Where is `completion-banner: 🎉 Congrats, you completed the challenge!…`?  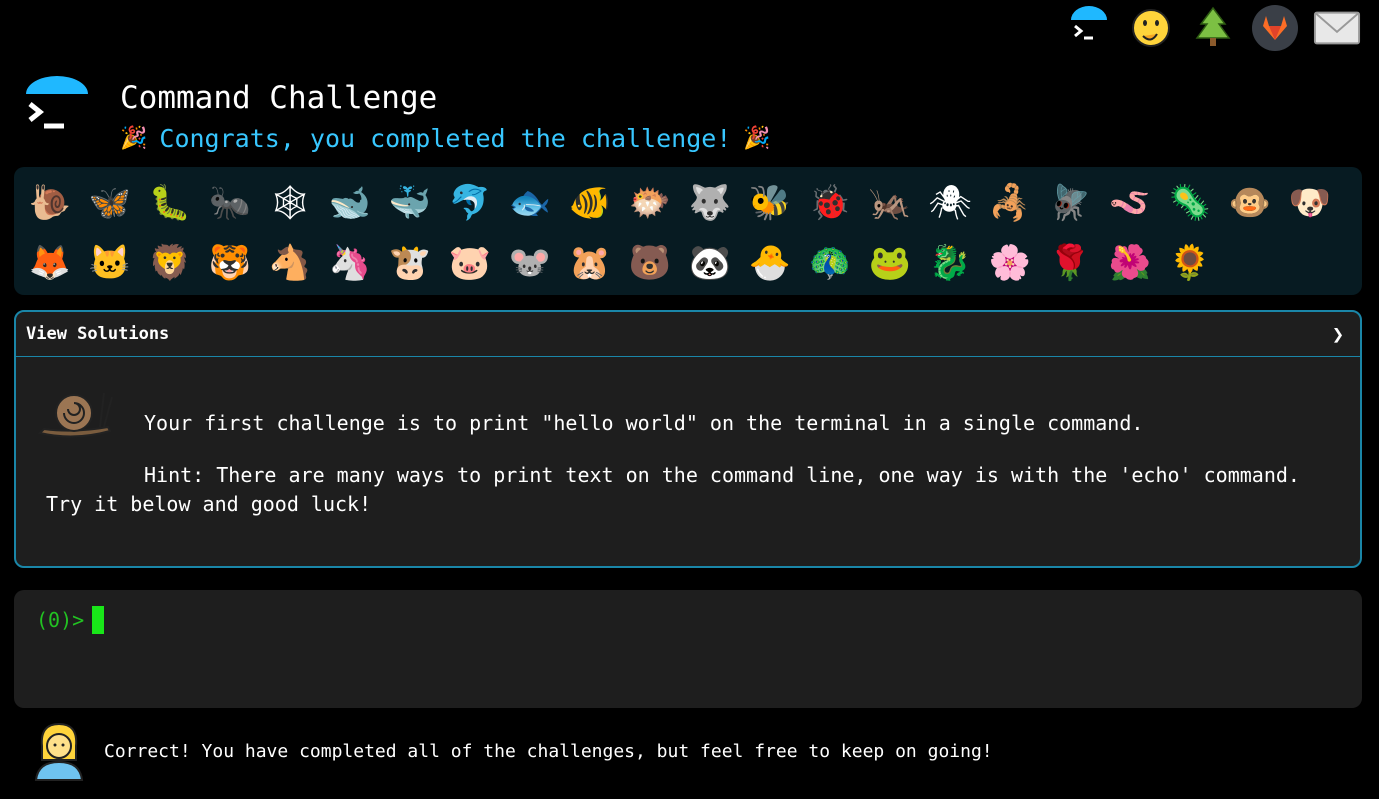 completion-banner: 🎉 Congrats, you completed the challenge!… is located at coordinates (445, 138).